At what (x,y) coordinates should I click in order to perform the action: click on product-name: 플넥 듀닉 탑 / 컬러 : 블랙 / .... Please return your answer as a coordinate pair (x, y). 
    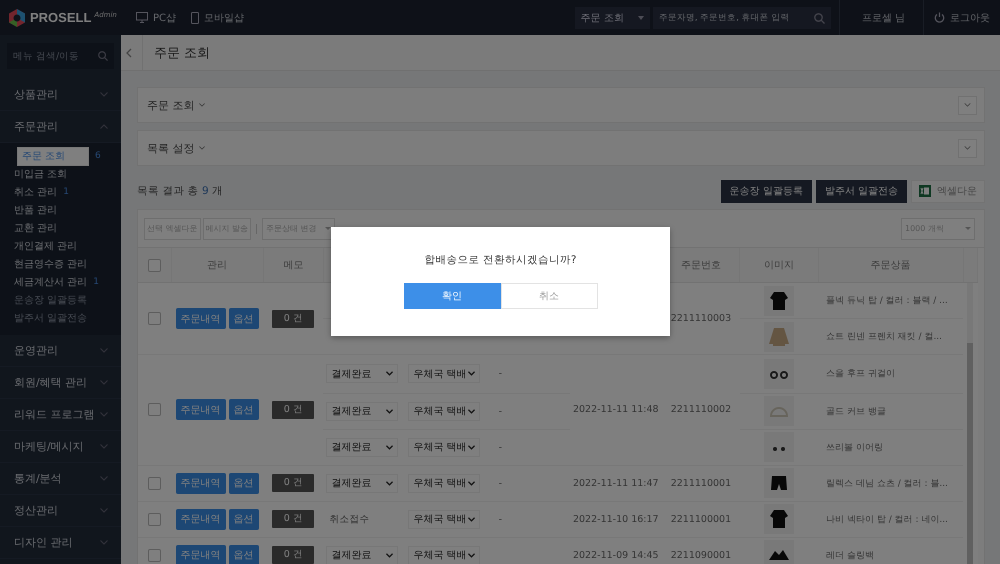
    Looking at the image, I should click on (887, 301).